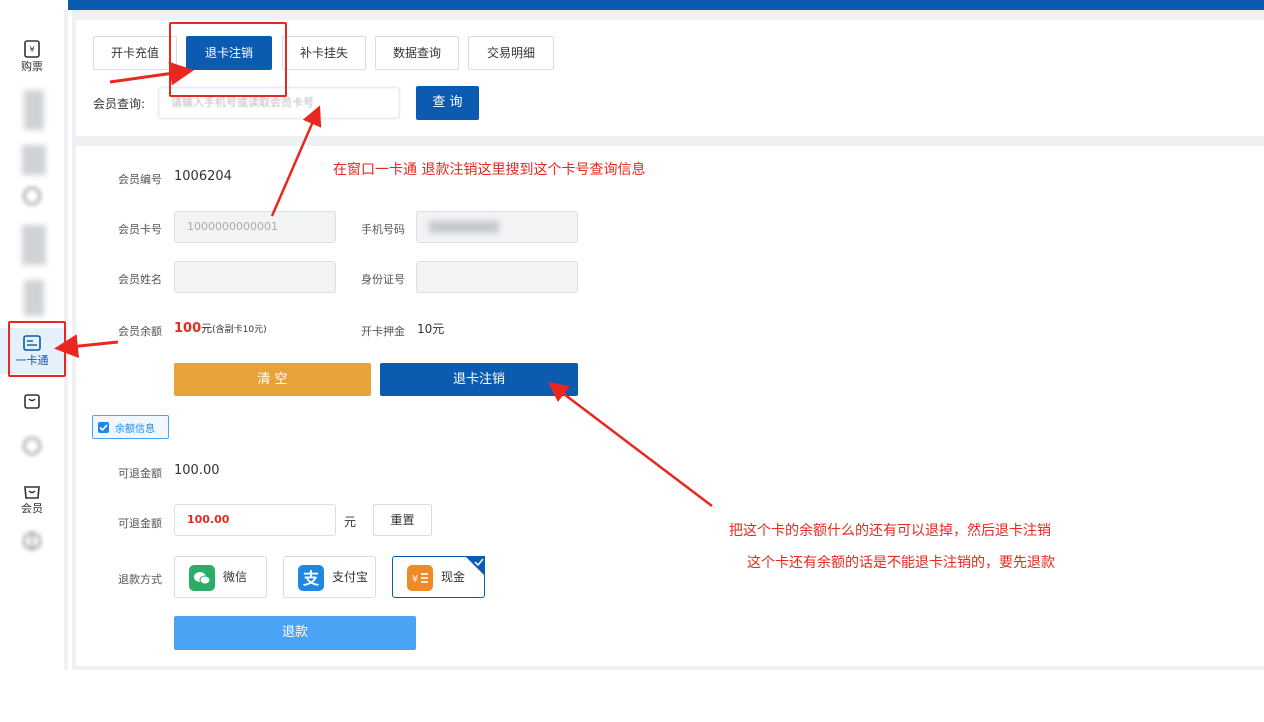 The image size is (1264, 722). Describe the element at coordinates (890, 531) in the screenshot. I see `annotation-note-refund-1: 把这个卡的余额什么的还有可以退掉，然后退卡注销` at that location.